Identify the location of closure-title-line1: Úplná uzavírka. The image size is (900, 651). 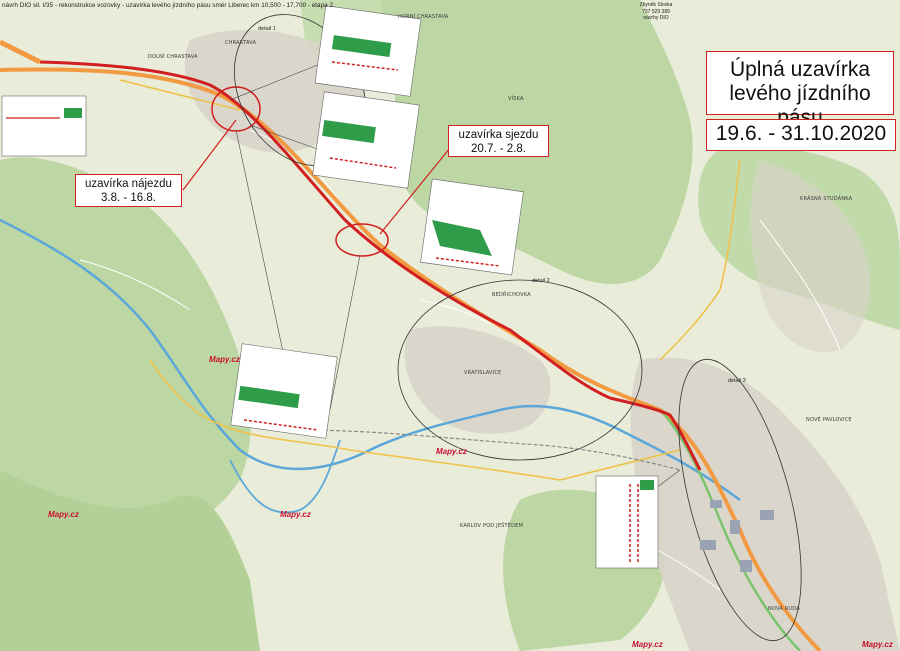
(800, 69).